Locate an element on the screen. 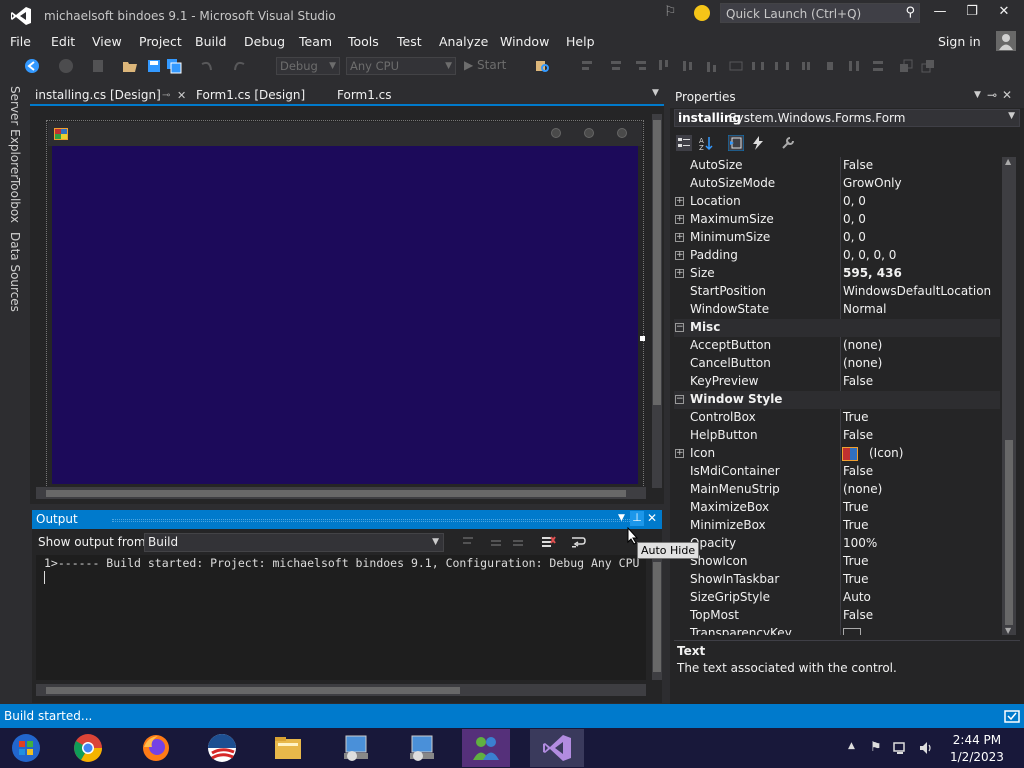  make-same-size-icon is located at coordinates (736, 66).